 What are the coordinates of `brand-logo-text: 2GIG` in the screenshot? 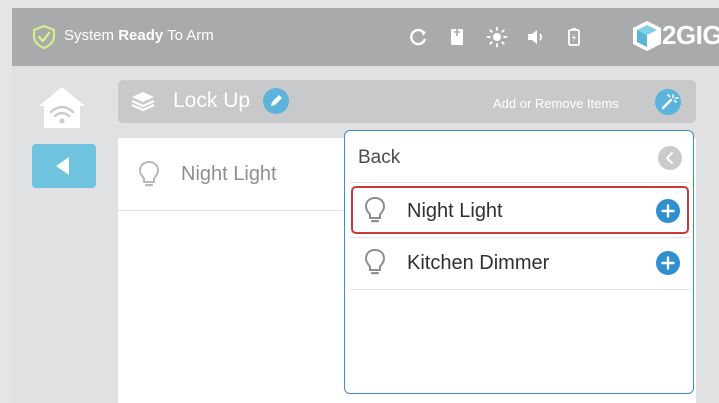 It's located at (690, 35).